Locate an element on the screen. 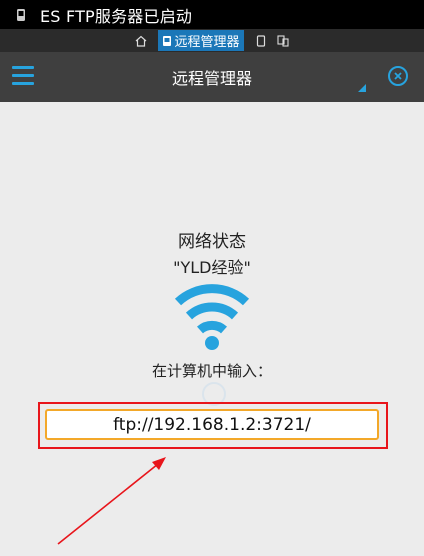  network-status-title: 网络状态 is located at coordinates (212, 242).